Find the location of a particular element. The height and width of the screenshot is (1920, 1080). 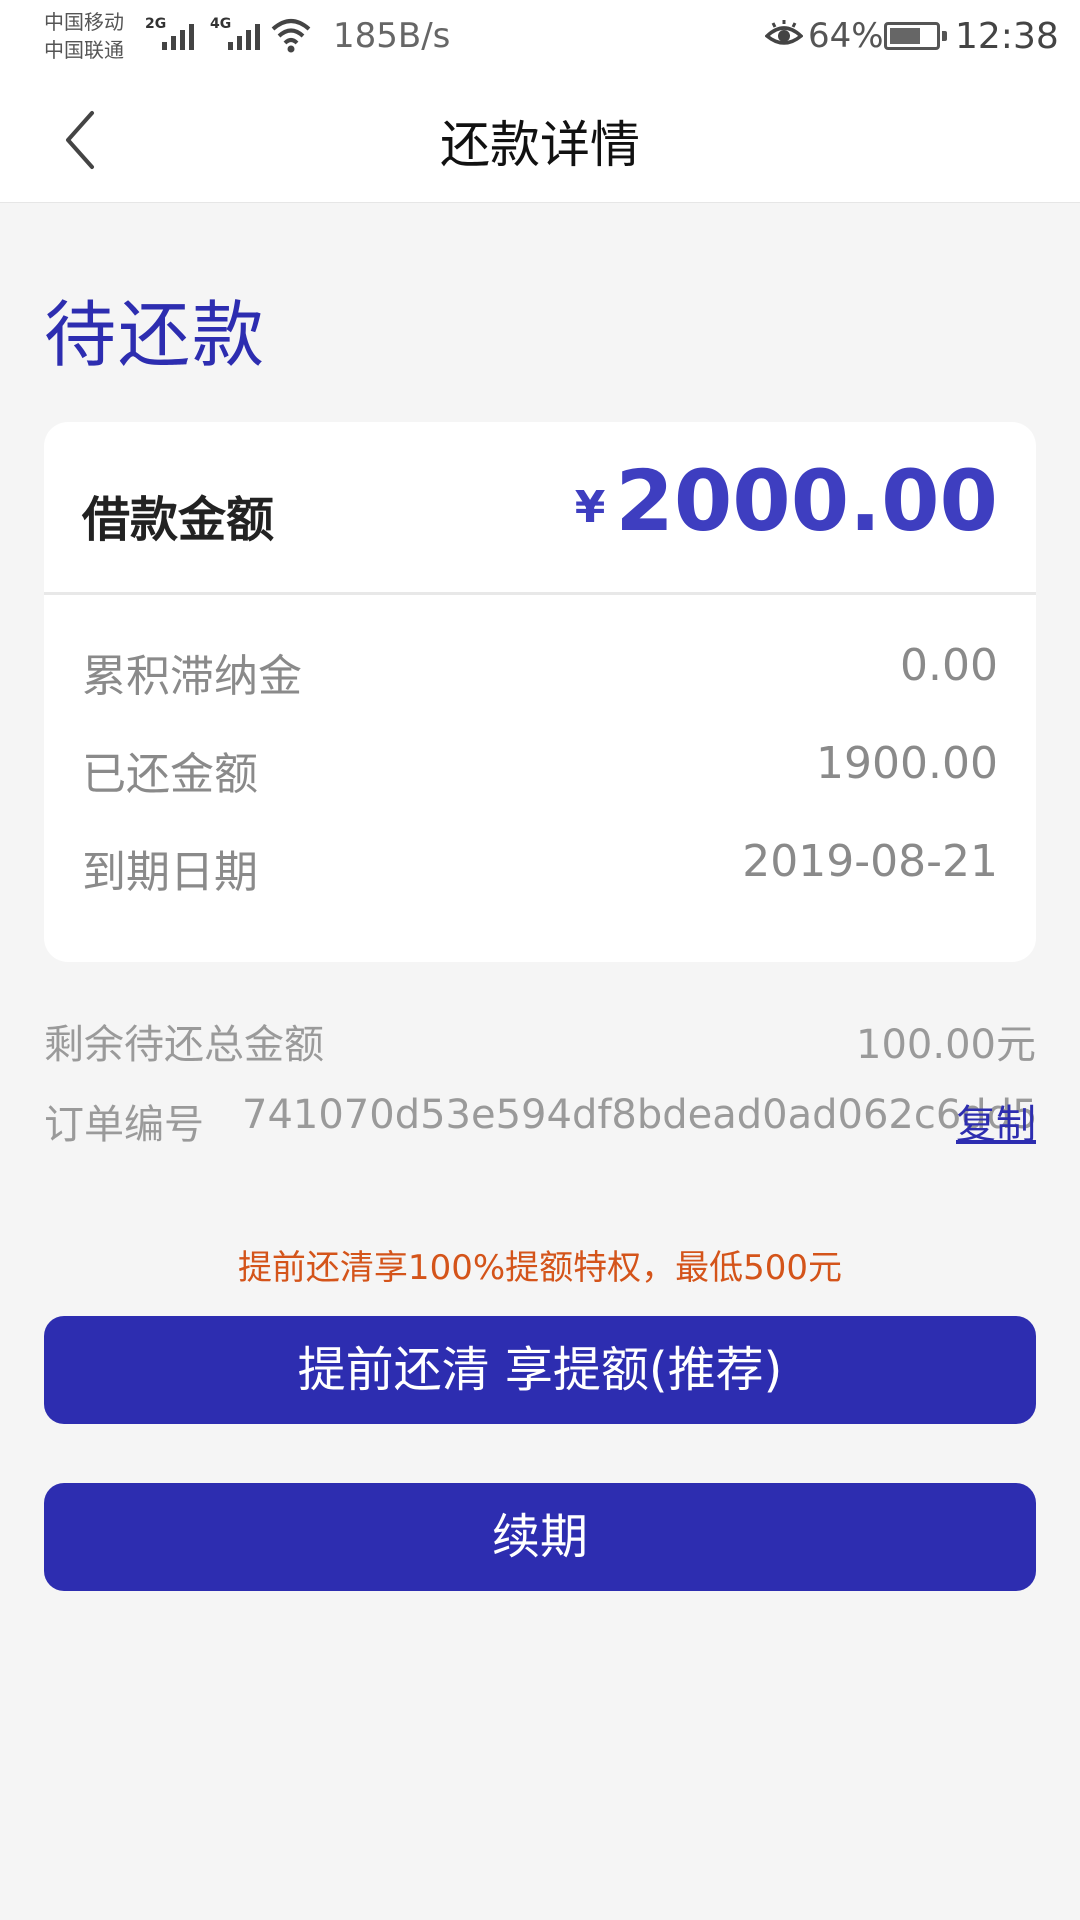

due-date-label: 到期日期 is located at coordinates (170, 872).